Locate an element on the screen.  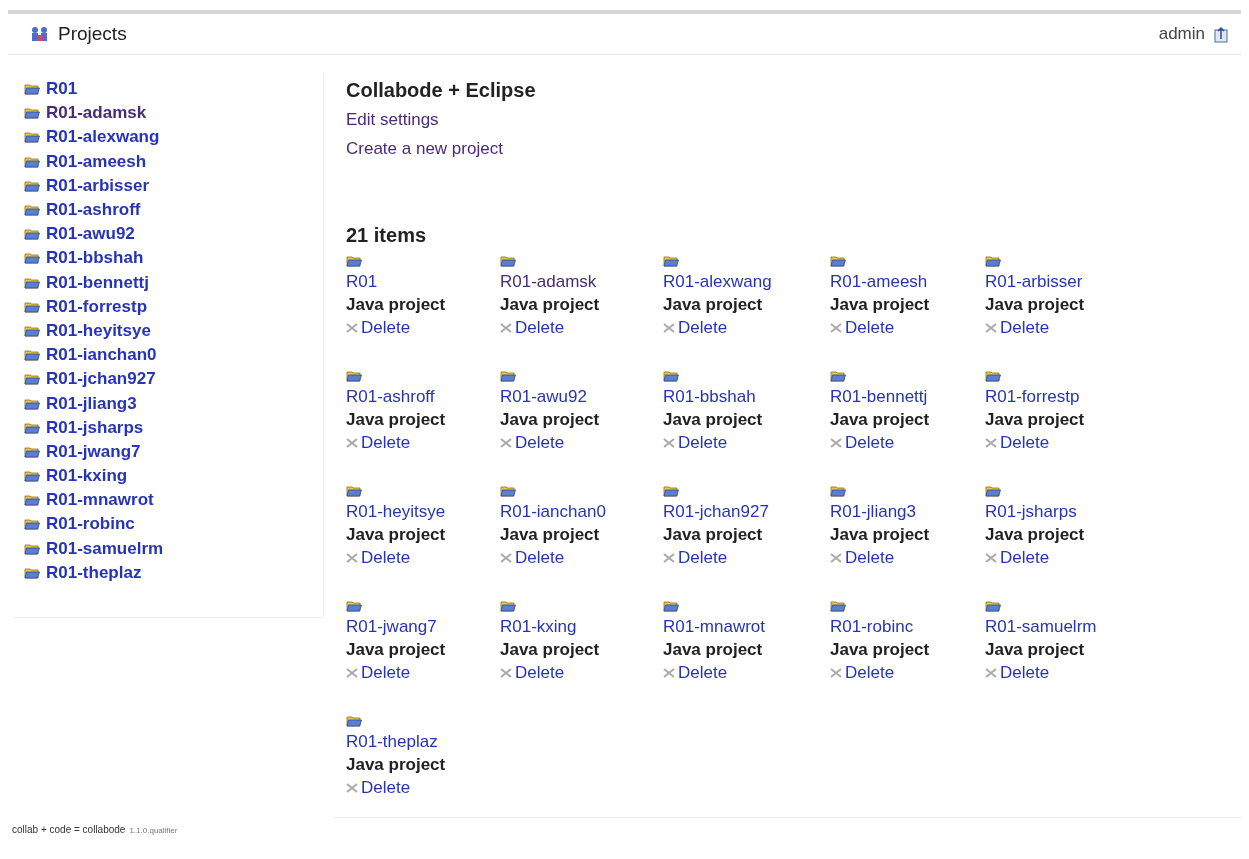
section-title: Collabode + Eclipse is located at coordinates (441, 90).